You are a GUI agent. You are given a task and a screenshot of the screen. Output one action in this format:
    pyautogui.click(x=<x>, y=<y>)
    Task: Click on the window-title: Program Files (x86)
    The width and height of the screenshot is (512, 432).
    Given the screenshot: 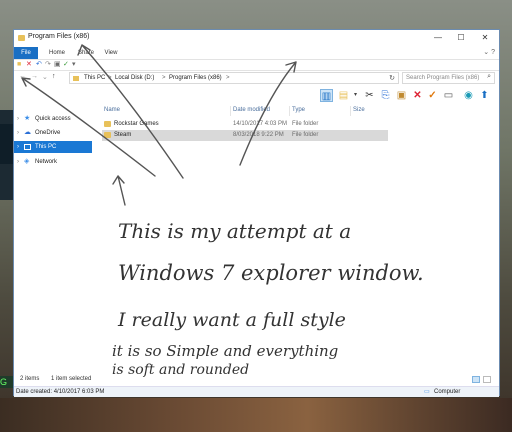 What is the action you would take?
    pyautogui.click(x=59, y=36)
    